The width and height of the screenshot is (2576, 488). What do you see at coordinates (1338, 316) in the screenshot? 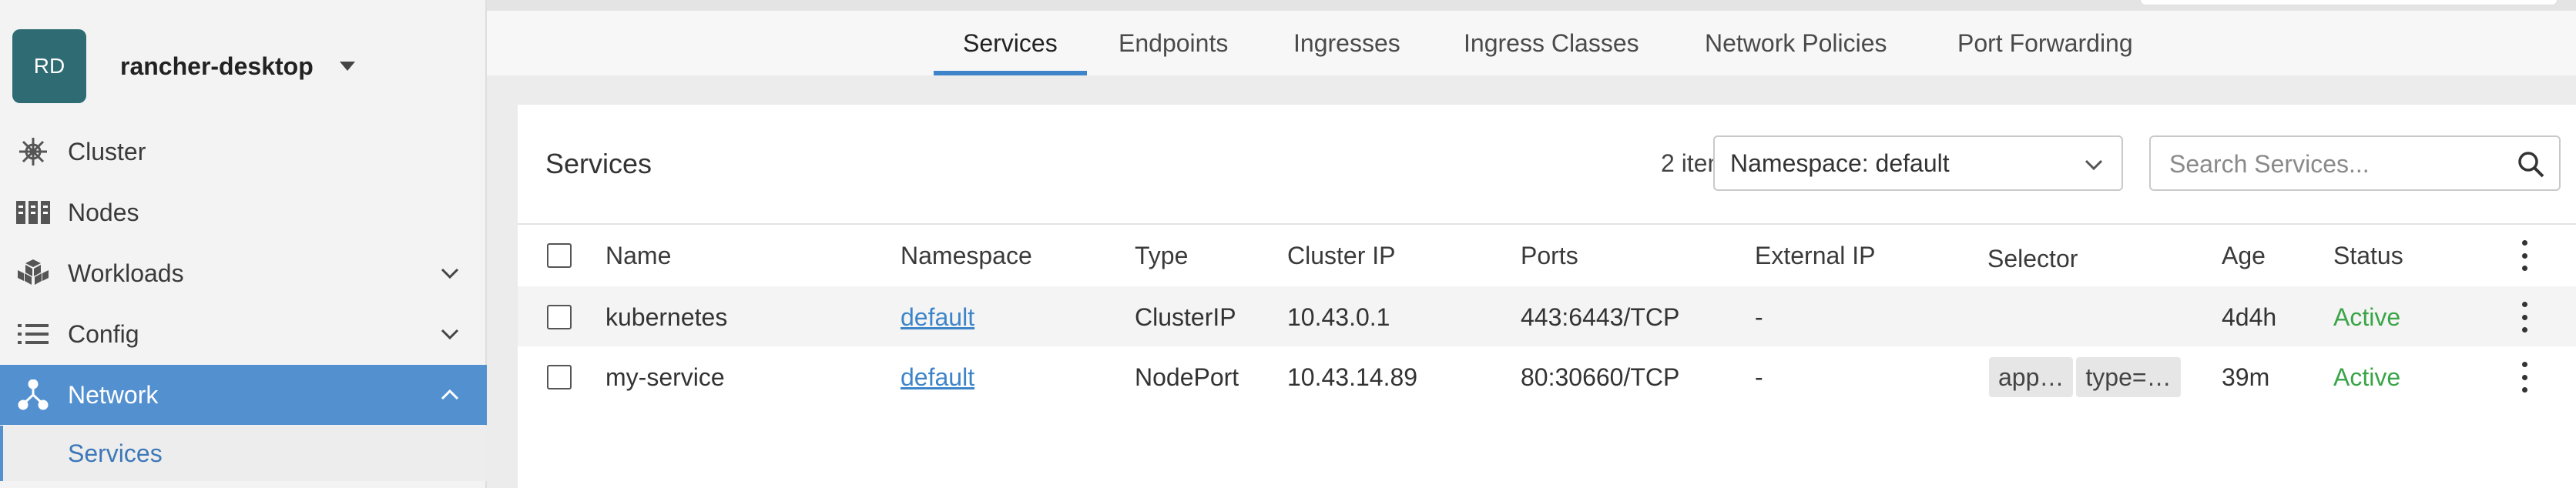
I see `cluster-ip: 10.43.0.1` at bounding box center [1338, 316].